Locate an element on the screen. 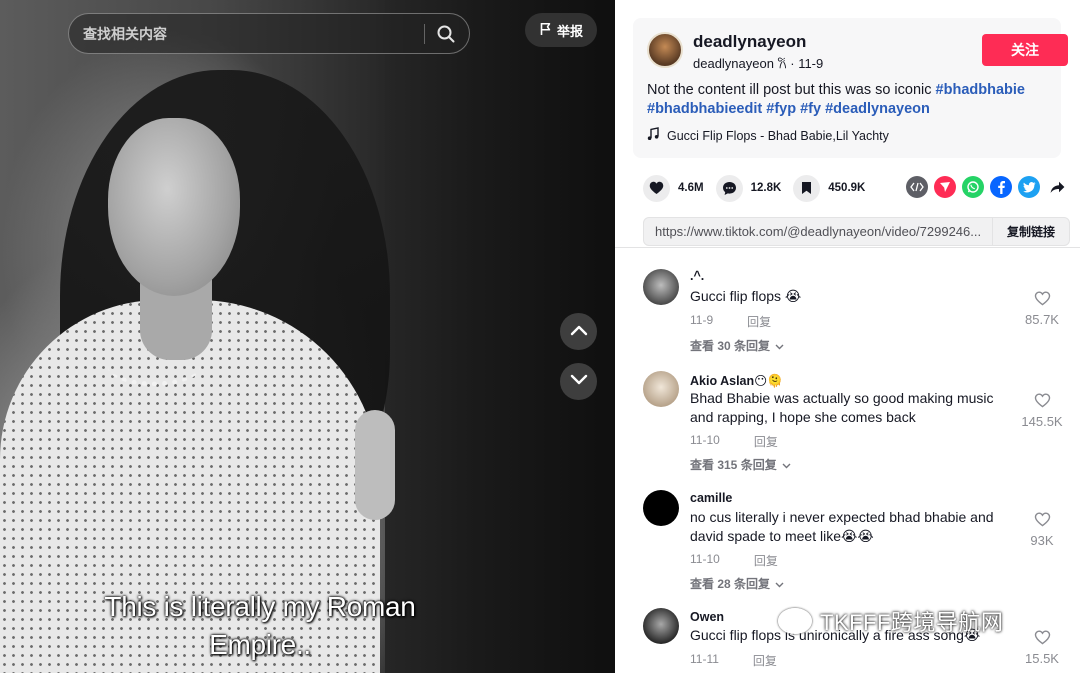 The image size is (1080, 673). section-divider is located at coordinates (847, 247).